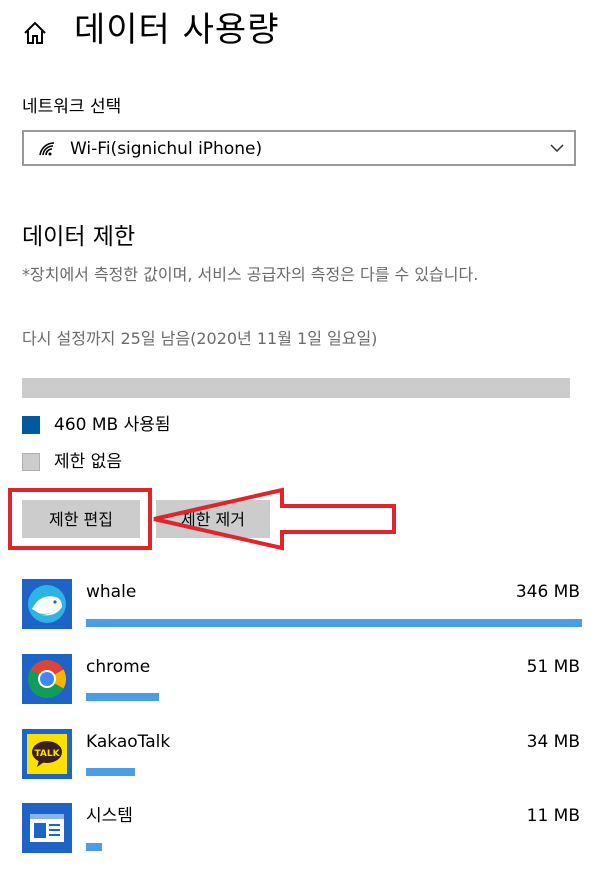  I want to click on annotation-arrow-icon, so click(274, 519).